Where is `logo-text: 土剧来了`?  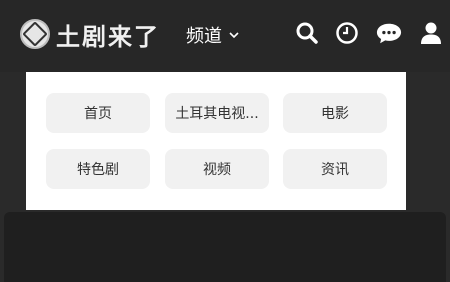 logo-text: 土剧来了 is located at coordinates (108, 36).